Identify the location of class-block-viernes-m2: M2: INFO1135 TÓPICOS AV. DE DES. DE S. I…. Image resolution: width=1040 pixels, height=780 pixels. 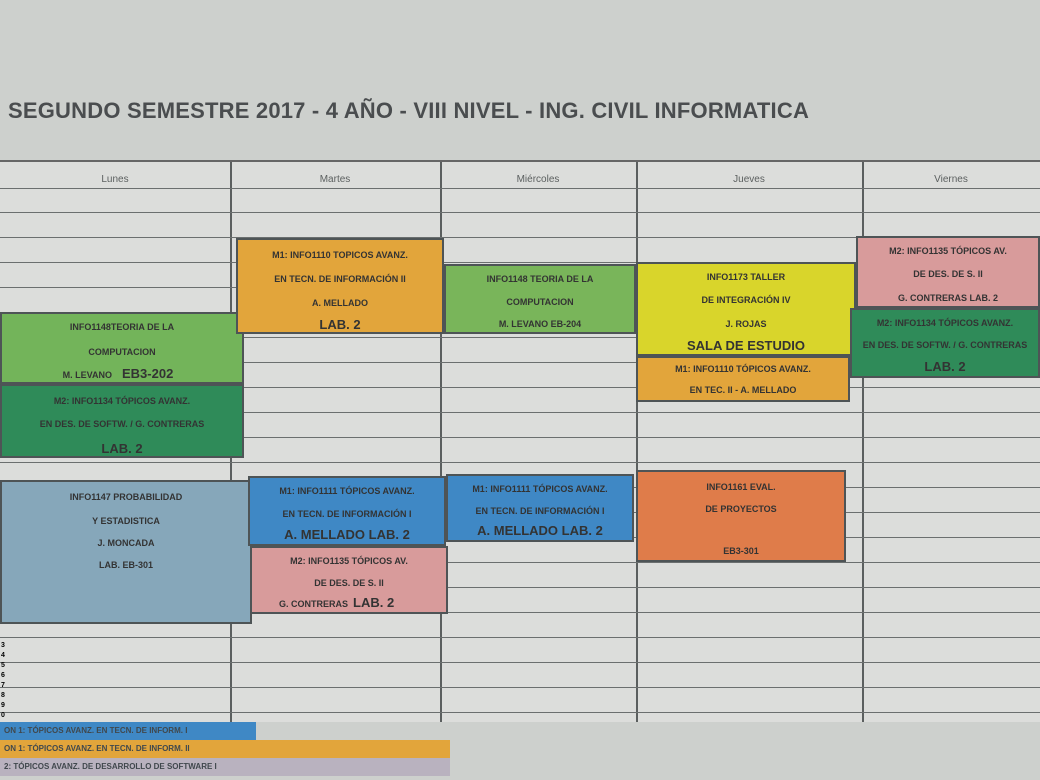
(948, 272).